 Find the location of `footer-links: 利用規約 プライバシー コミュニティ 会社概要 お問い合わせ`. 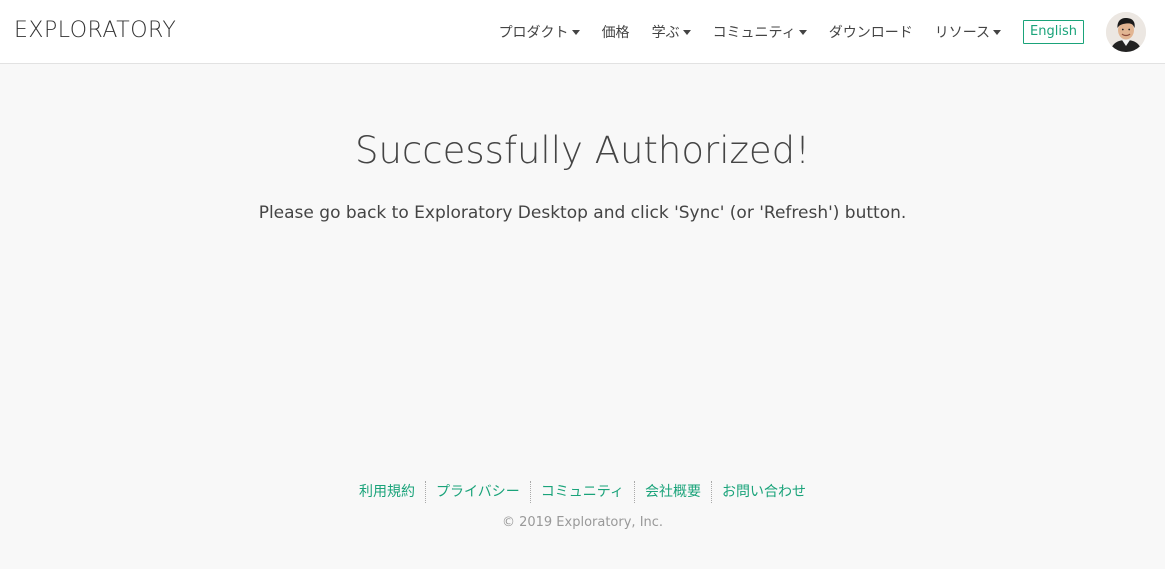

footer-links: 利用規約 プライバシー コミュニティ 会社概要 お問い合わせ is located at coordinates (582, 492).